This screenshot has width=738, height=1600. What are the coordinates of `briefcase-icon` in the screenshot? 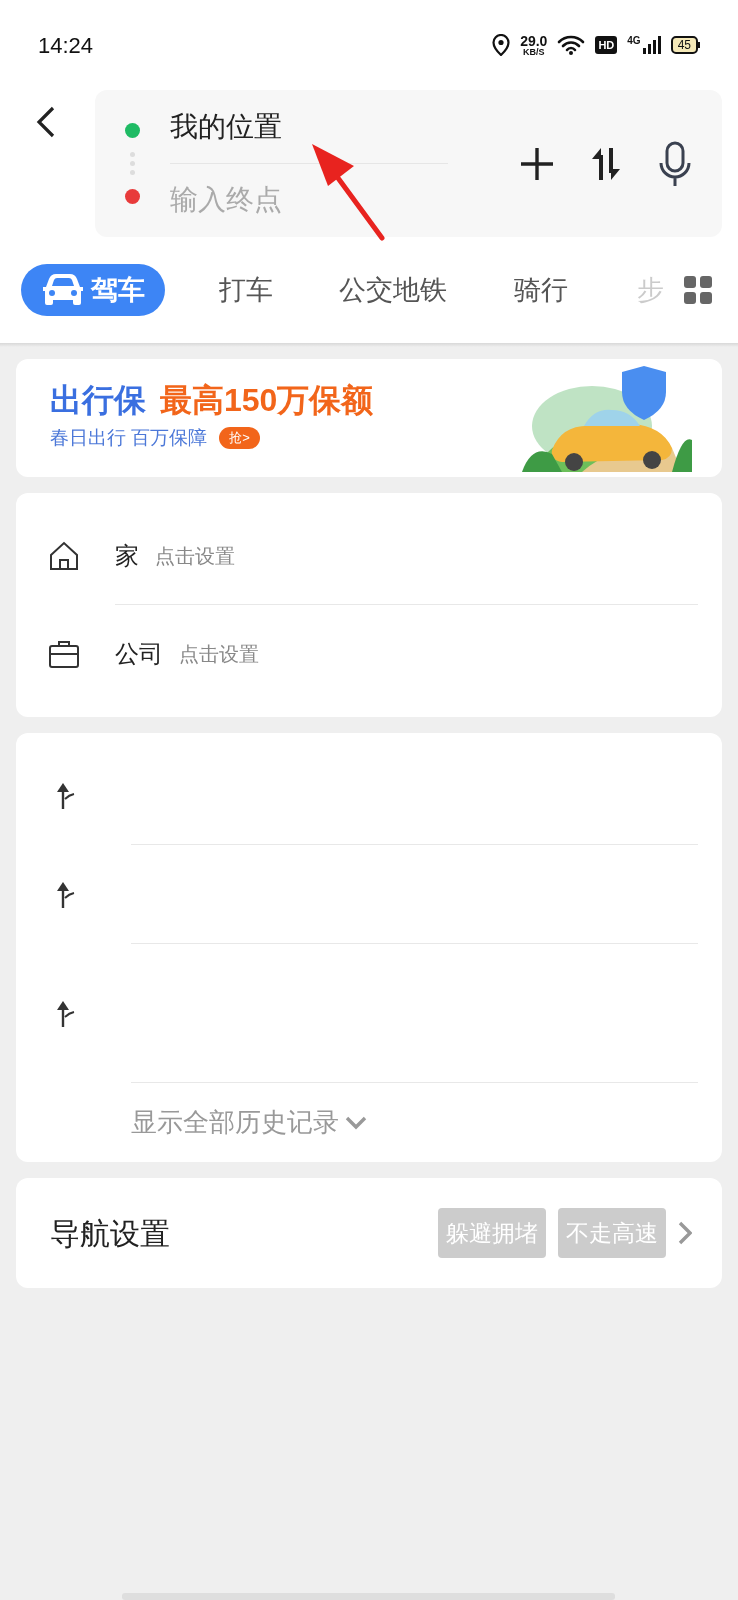 It's located at (64, 654).